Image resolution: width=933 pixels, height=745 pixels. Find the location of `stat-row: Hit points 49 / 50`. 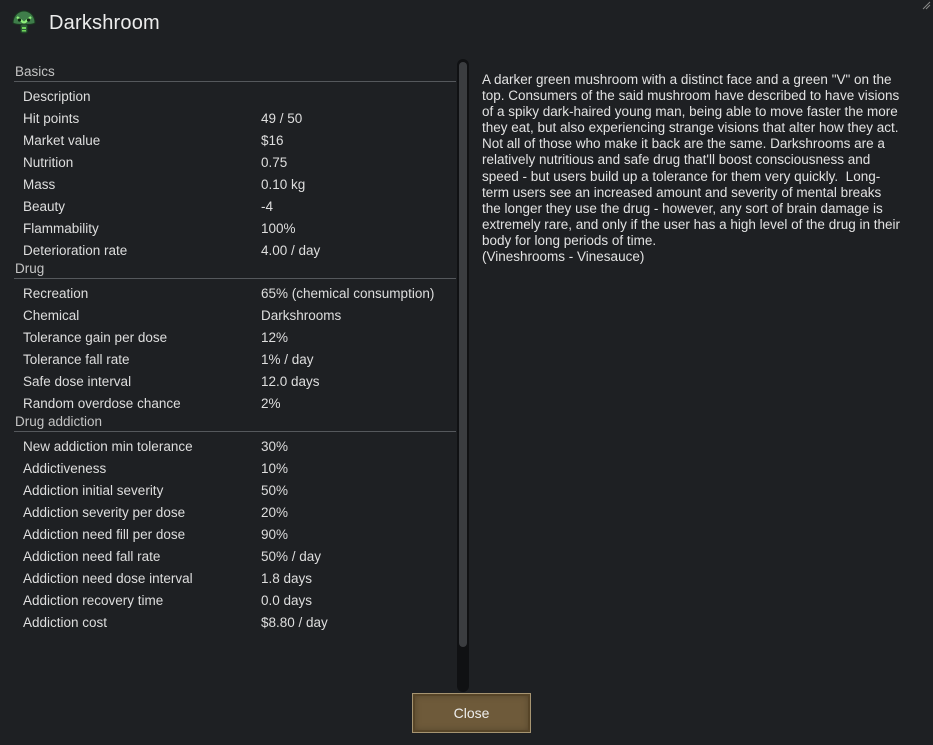

stat-row: Hit points 49 / 50 is located at coordinates (235, 118).